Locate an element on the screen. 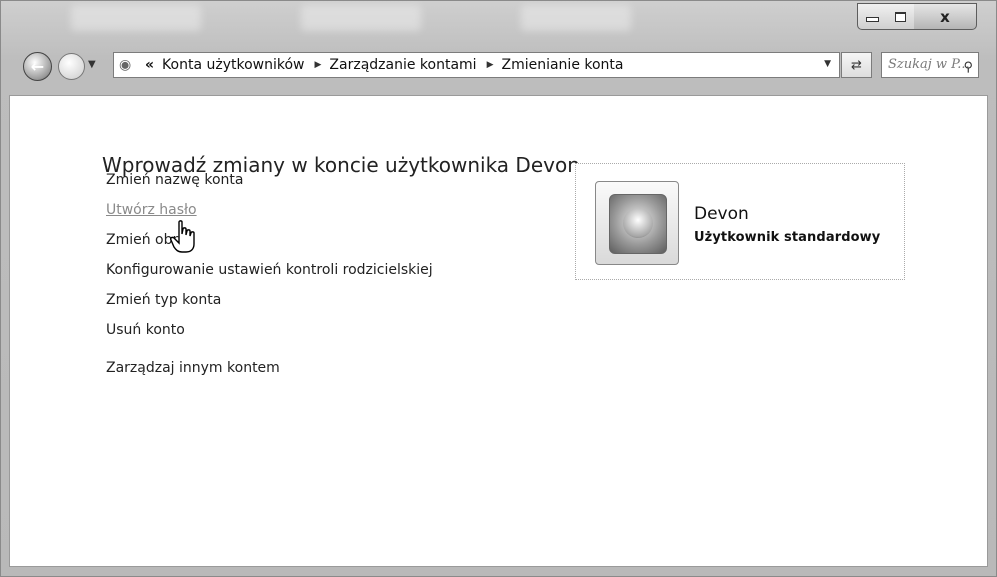  address-dropdown-icon: ▼ is located at coordinates (827, 64).